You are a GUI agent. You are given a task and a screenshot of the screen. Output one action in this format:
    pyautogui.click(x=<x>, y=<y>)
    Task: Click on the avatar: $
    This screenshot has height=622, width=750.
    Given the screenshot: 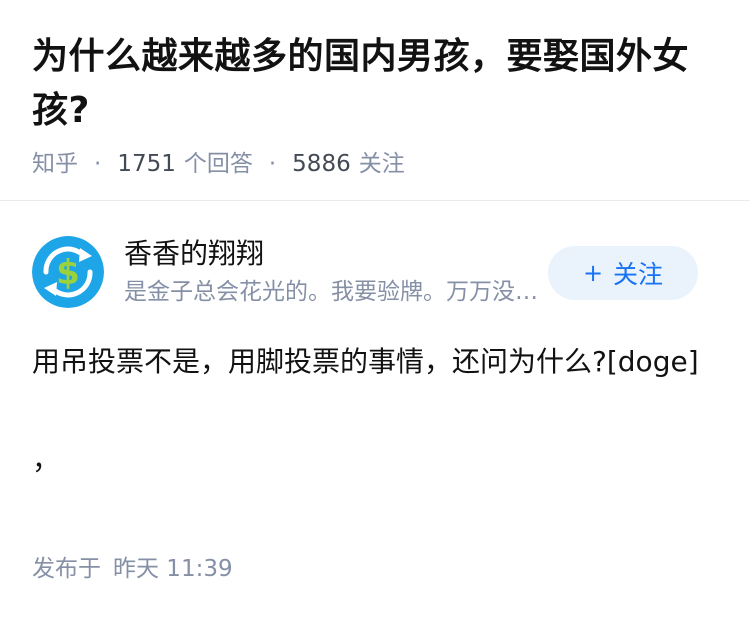 What is the action you would take?
    pyautogui.click(x=68, y=272)
    